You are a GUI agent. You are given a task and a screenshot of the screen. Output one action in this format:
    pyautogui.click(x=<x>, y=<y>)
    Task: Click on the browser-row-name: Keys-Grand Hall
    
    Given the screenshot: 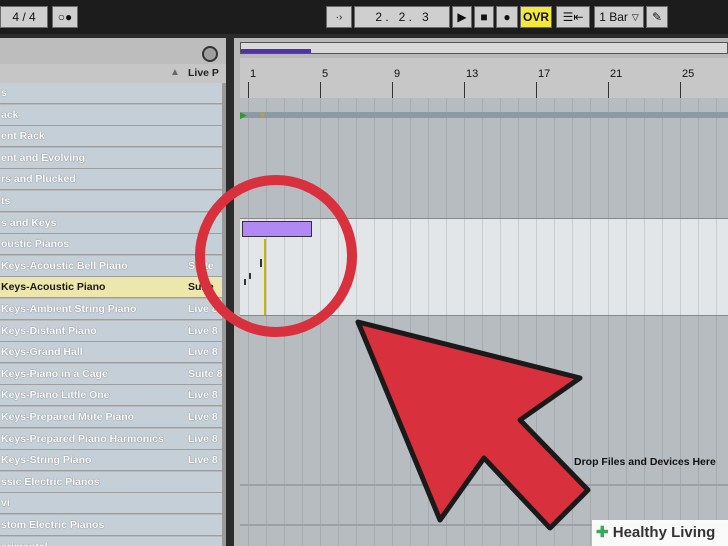 What is the action you would take?
    pyautogui.click(x=42, y=352)
    